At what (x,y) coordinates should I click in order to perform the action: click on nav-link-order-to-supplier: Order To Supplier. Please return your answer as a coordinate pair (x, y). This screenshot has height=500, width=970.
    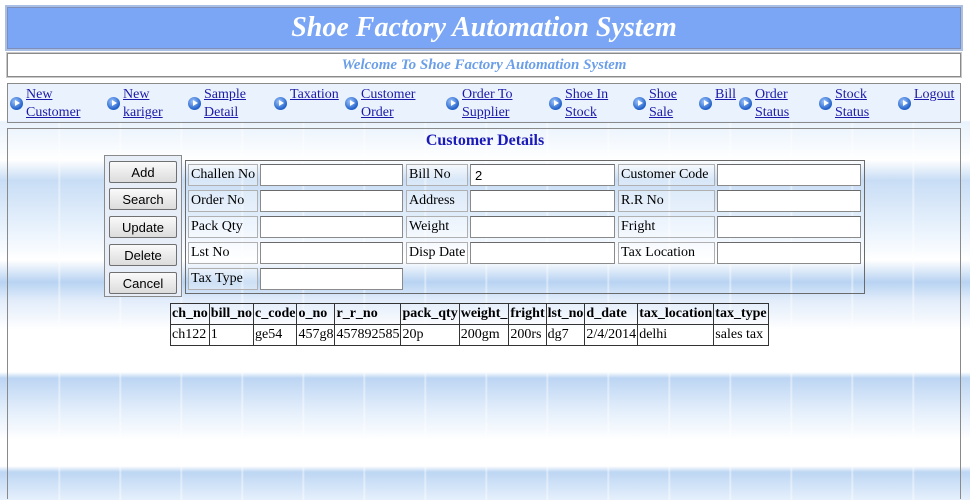
    Looking at the image, I should click on (487, 104).